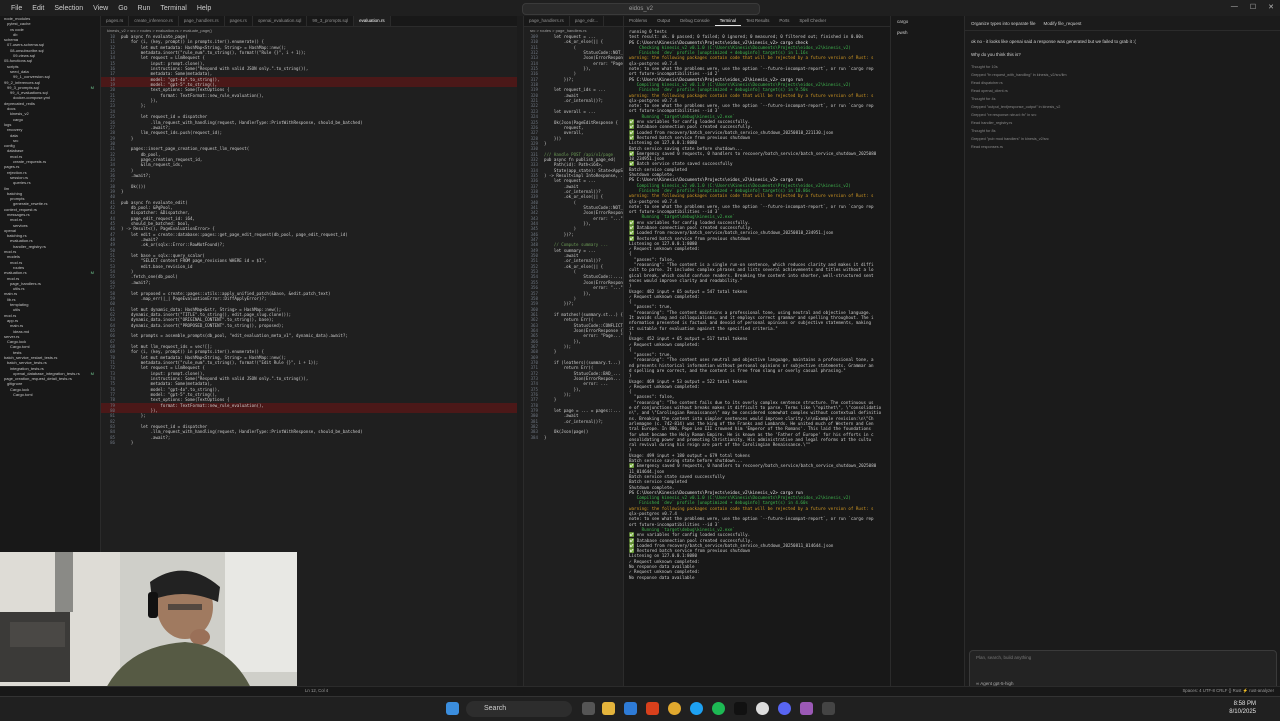 This screenshot has height=721, width=1280. I want to click on panel-tab-test-results: Test Results, so click(757, 21).